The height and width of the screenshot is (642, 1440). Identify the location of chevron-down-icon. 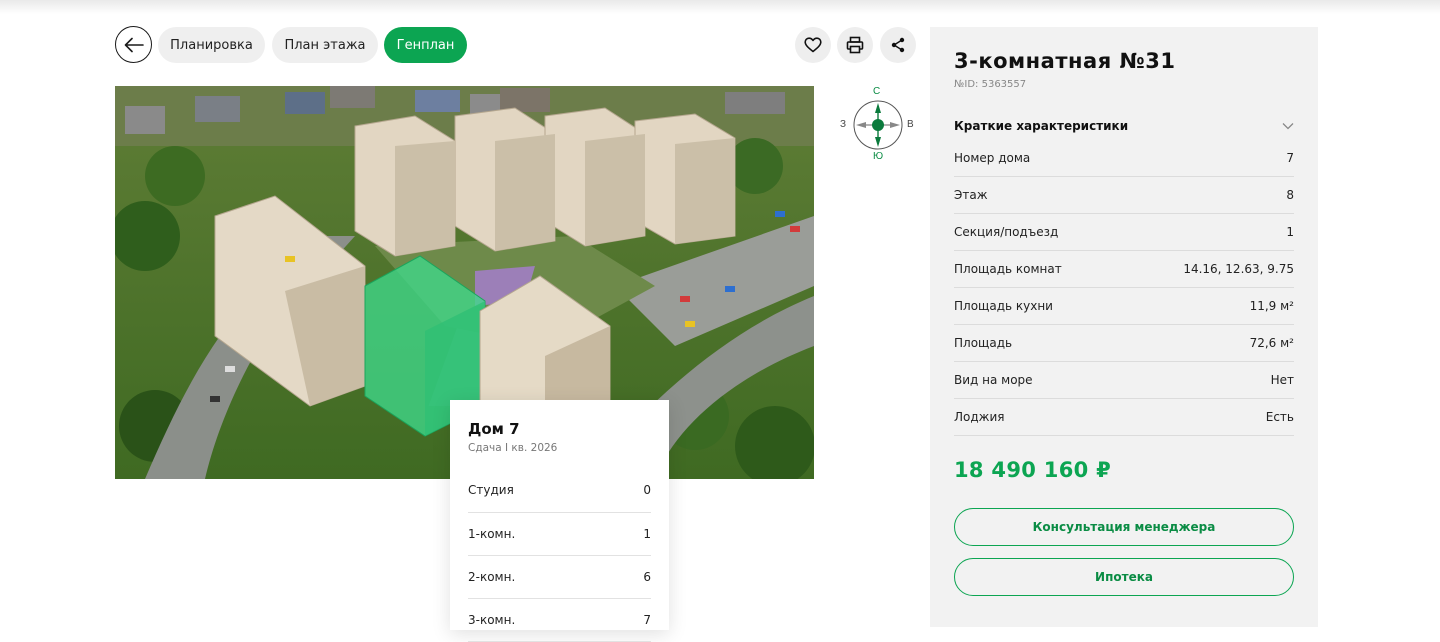
(1288, 126).